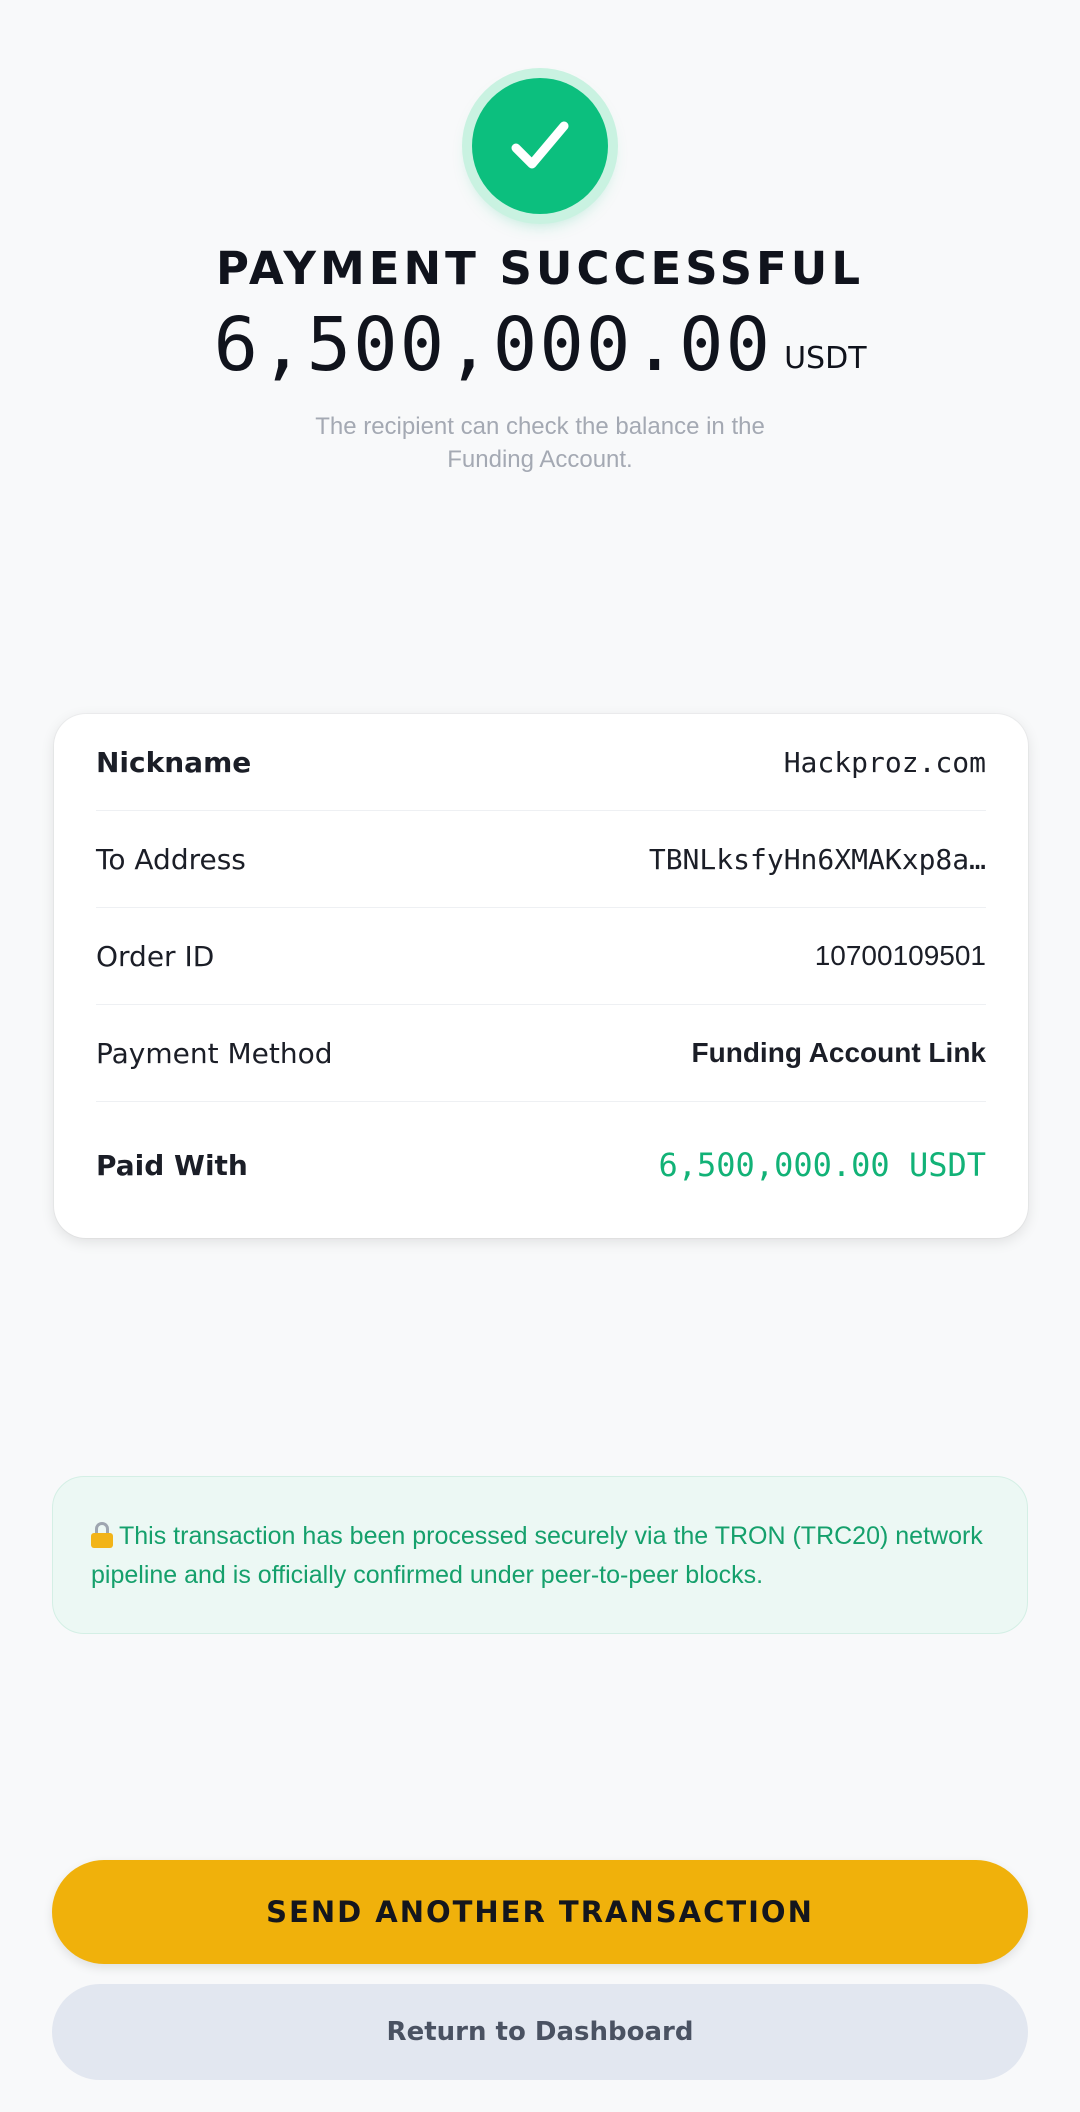 This screenshot has height=2112, width=1080. Describe the element at coordinates (540, 268) in the screenshot. I see `page-title: PAYMENT SUCCESSFUL` at that location.